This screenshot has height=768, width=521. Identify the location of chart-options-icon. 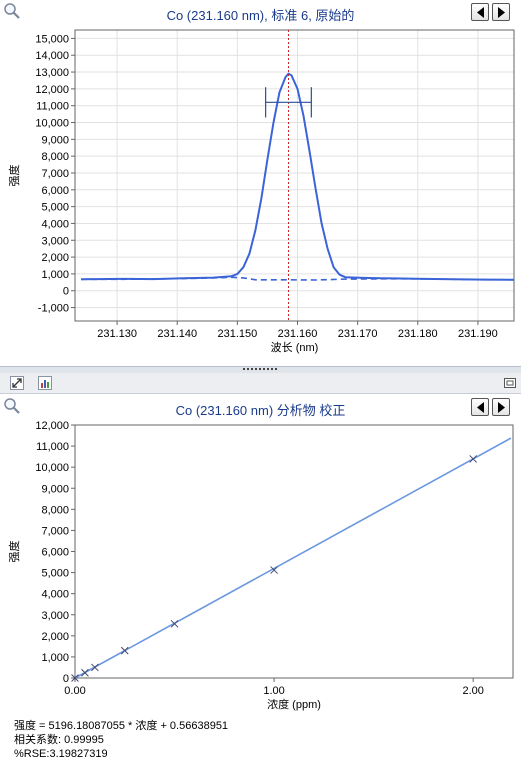
(45, 383).